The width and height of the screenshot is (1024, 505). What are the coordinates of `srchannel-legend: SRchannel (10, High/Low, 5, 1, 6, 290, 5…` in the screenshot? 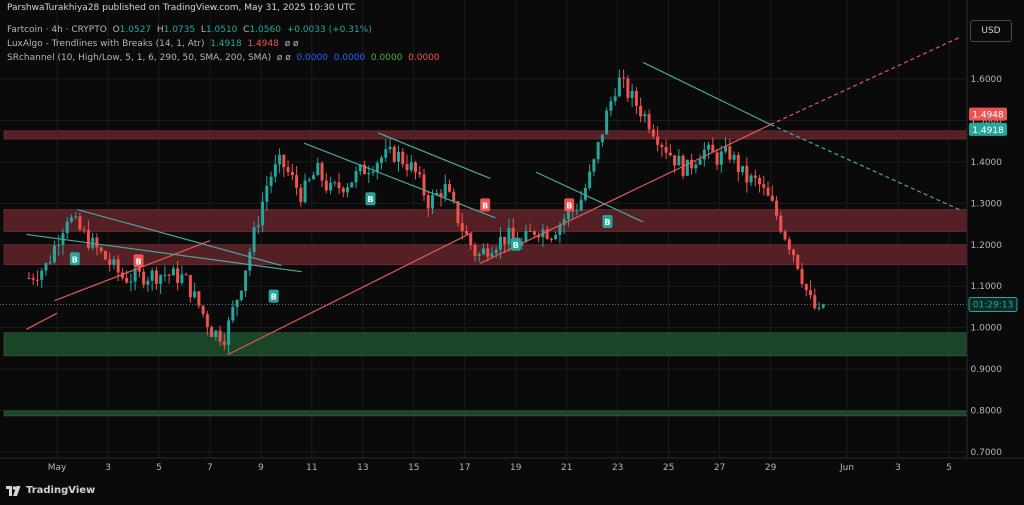 It's located at (223, 58).